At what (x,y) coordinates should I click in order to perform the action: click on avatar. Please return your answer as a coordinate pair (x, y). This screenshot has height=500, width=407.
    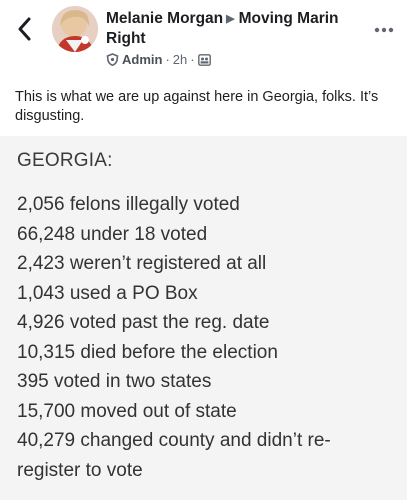
    Looking at the image, I should click on (75, 29).